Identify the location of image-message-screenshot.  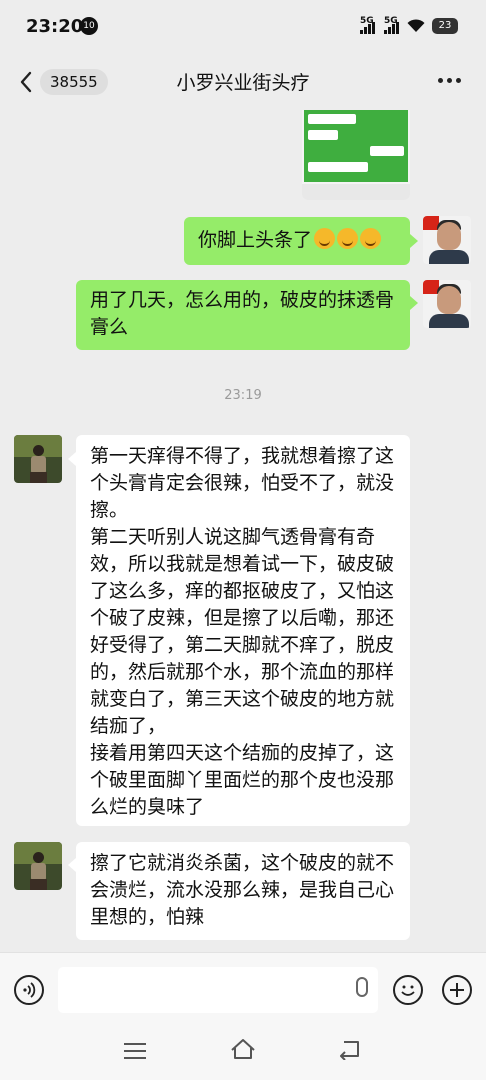
(356, 155).